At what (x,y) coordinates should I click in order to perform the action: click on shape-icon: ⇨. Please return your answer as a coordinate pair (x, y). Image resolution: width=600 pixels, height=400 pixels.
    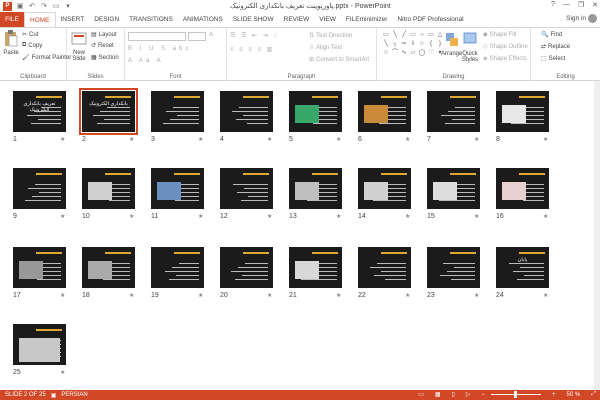
    Looking at the image, I should click on (404, 44).